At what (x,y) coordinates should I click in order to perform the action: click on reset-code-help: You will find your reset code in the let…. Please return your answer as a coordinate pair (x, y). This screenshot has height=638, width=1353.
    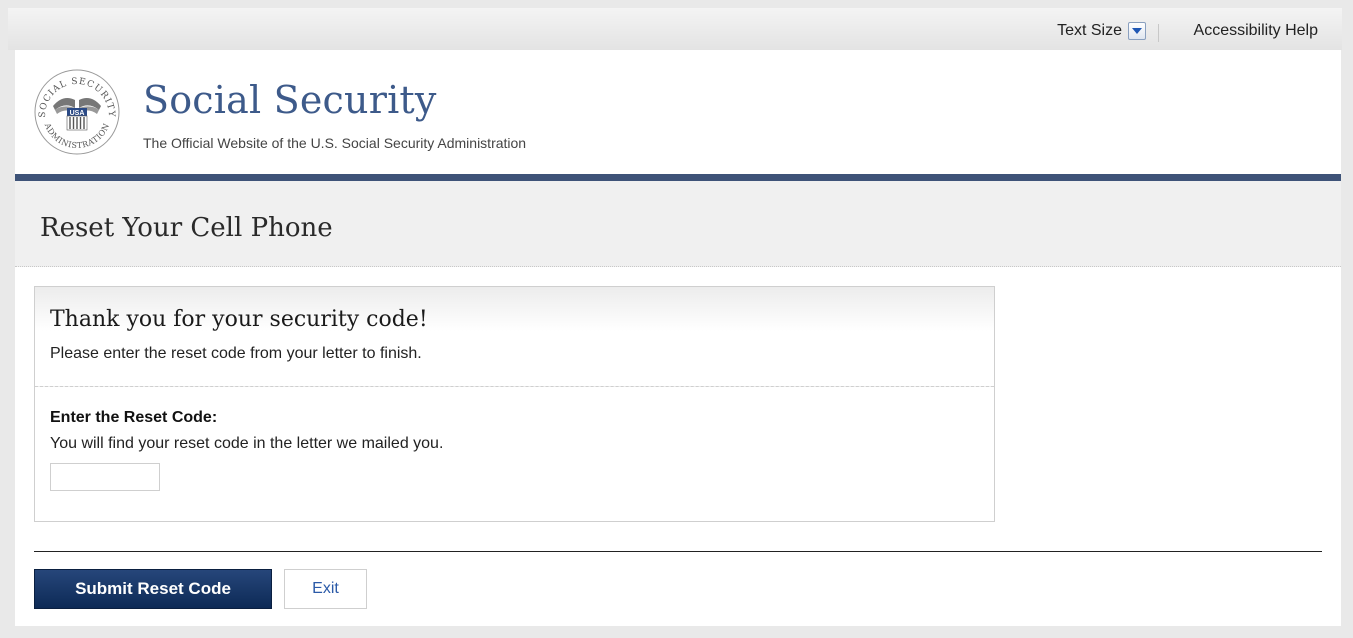
    Looking at the image, I should click on (247, 443).